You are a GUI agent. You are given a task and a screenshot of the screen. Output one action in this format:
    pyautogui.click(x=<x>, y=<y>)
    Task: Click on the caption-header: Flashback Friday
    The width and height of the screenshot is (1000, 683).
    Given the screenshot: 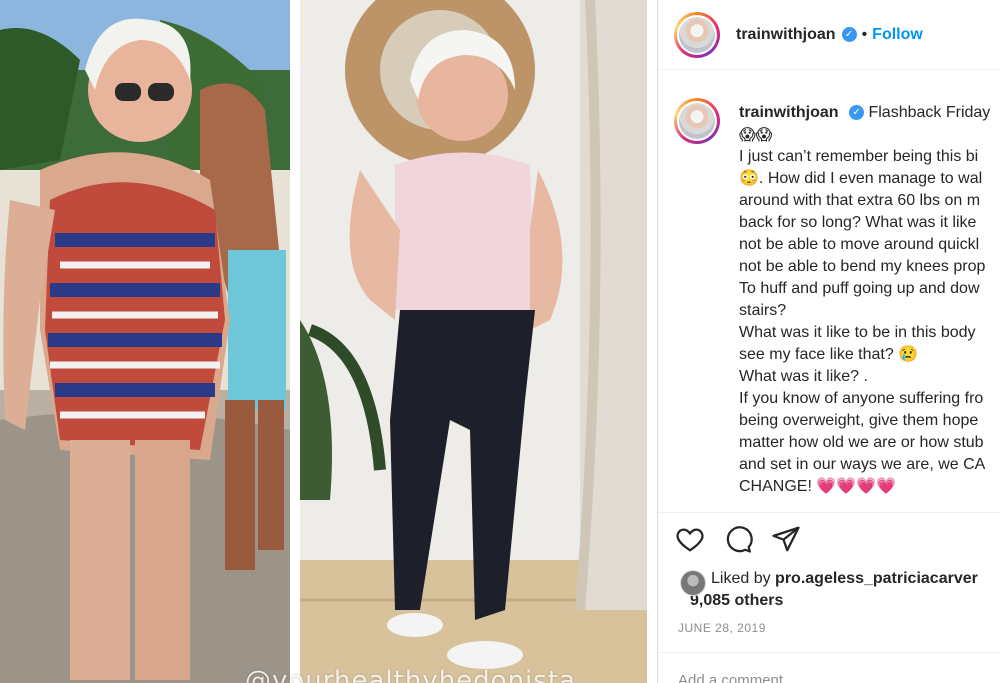 What is the action you would take?
    pyautogui.click(x=929, y=112)
    